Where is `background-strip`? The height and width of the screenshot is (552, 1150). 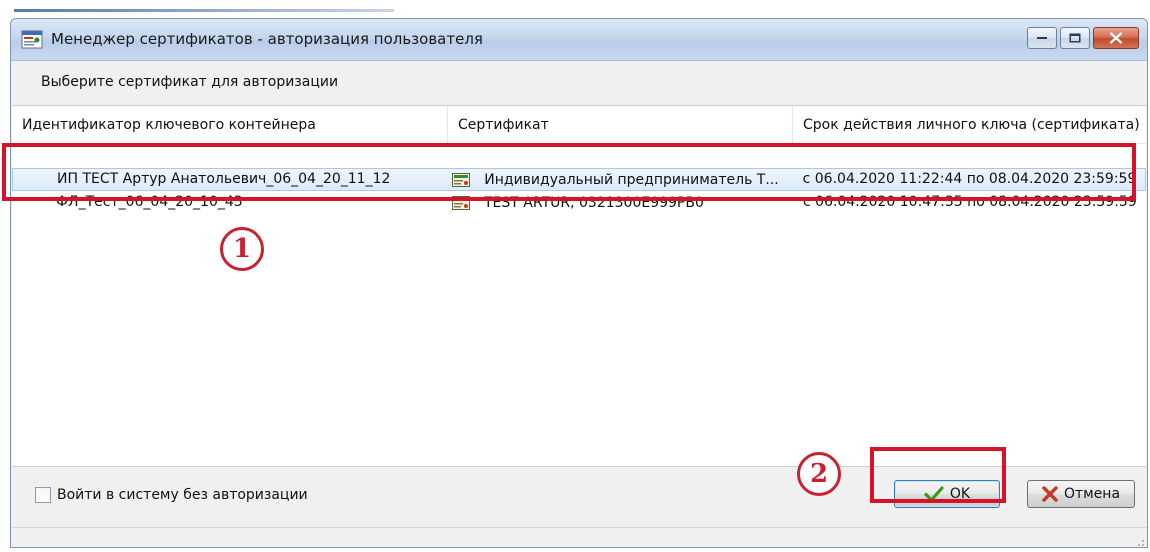
background-strip is located at coordinates (575, 6).